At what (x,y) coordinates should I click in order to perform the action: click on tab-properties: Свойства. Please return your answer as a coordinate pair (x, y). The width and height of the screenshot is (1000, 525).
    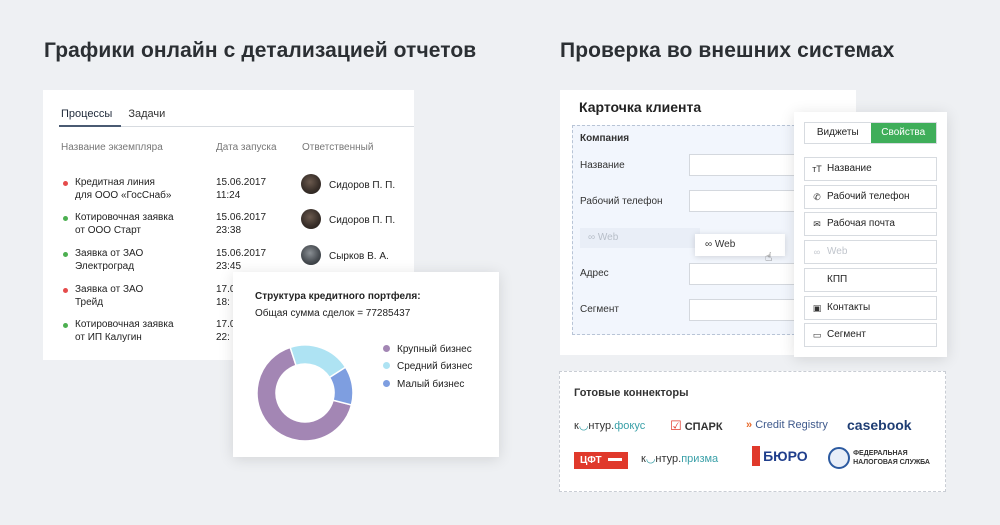
    Looking at the image, I should click on (903, 133).